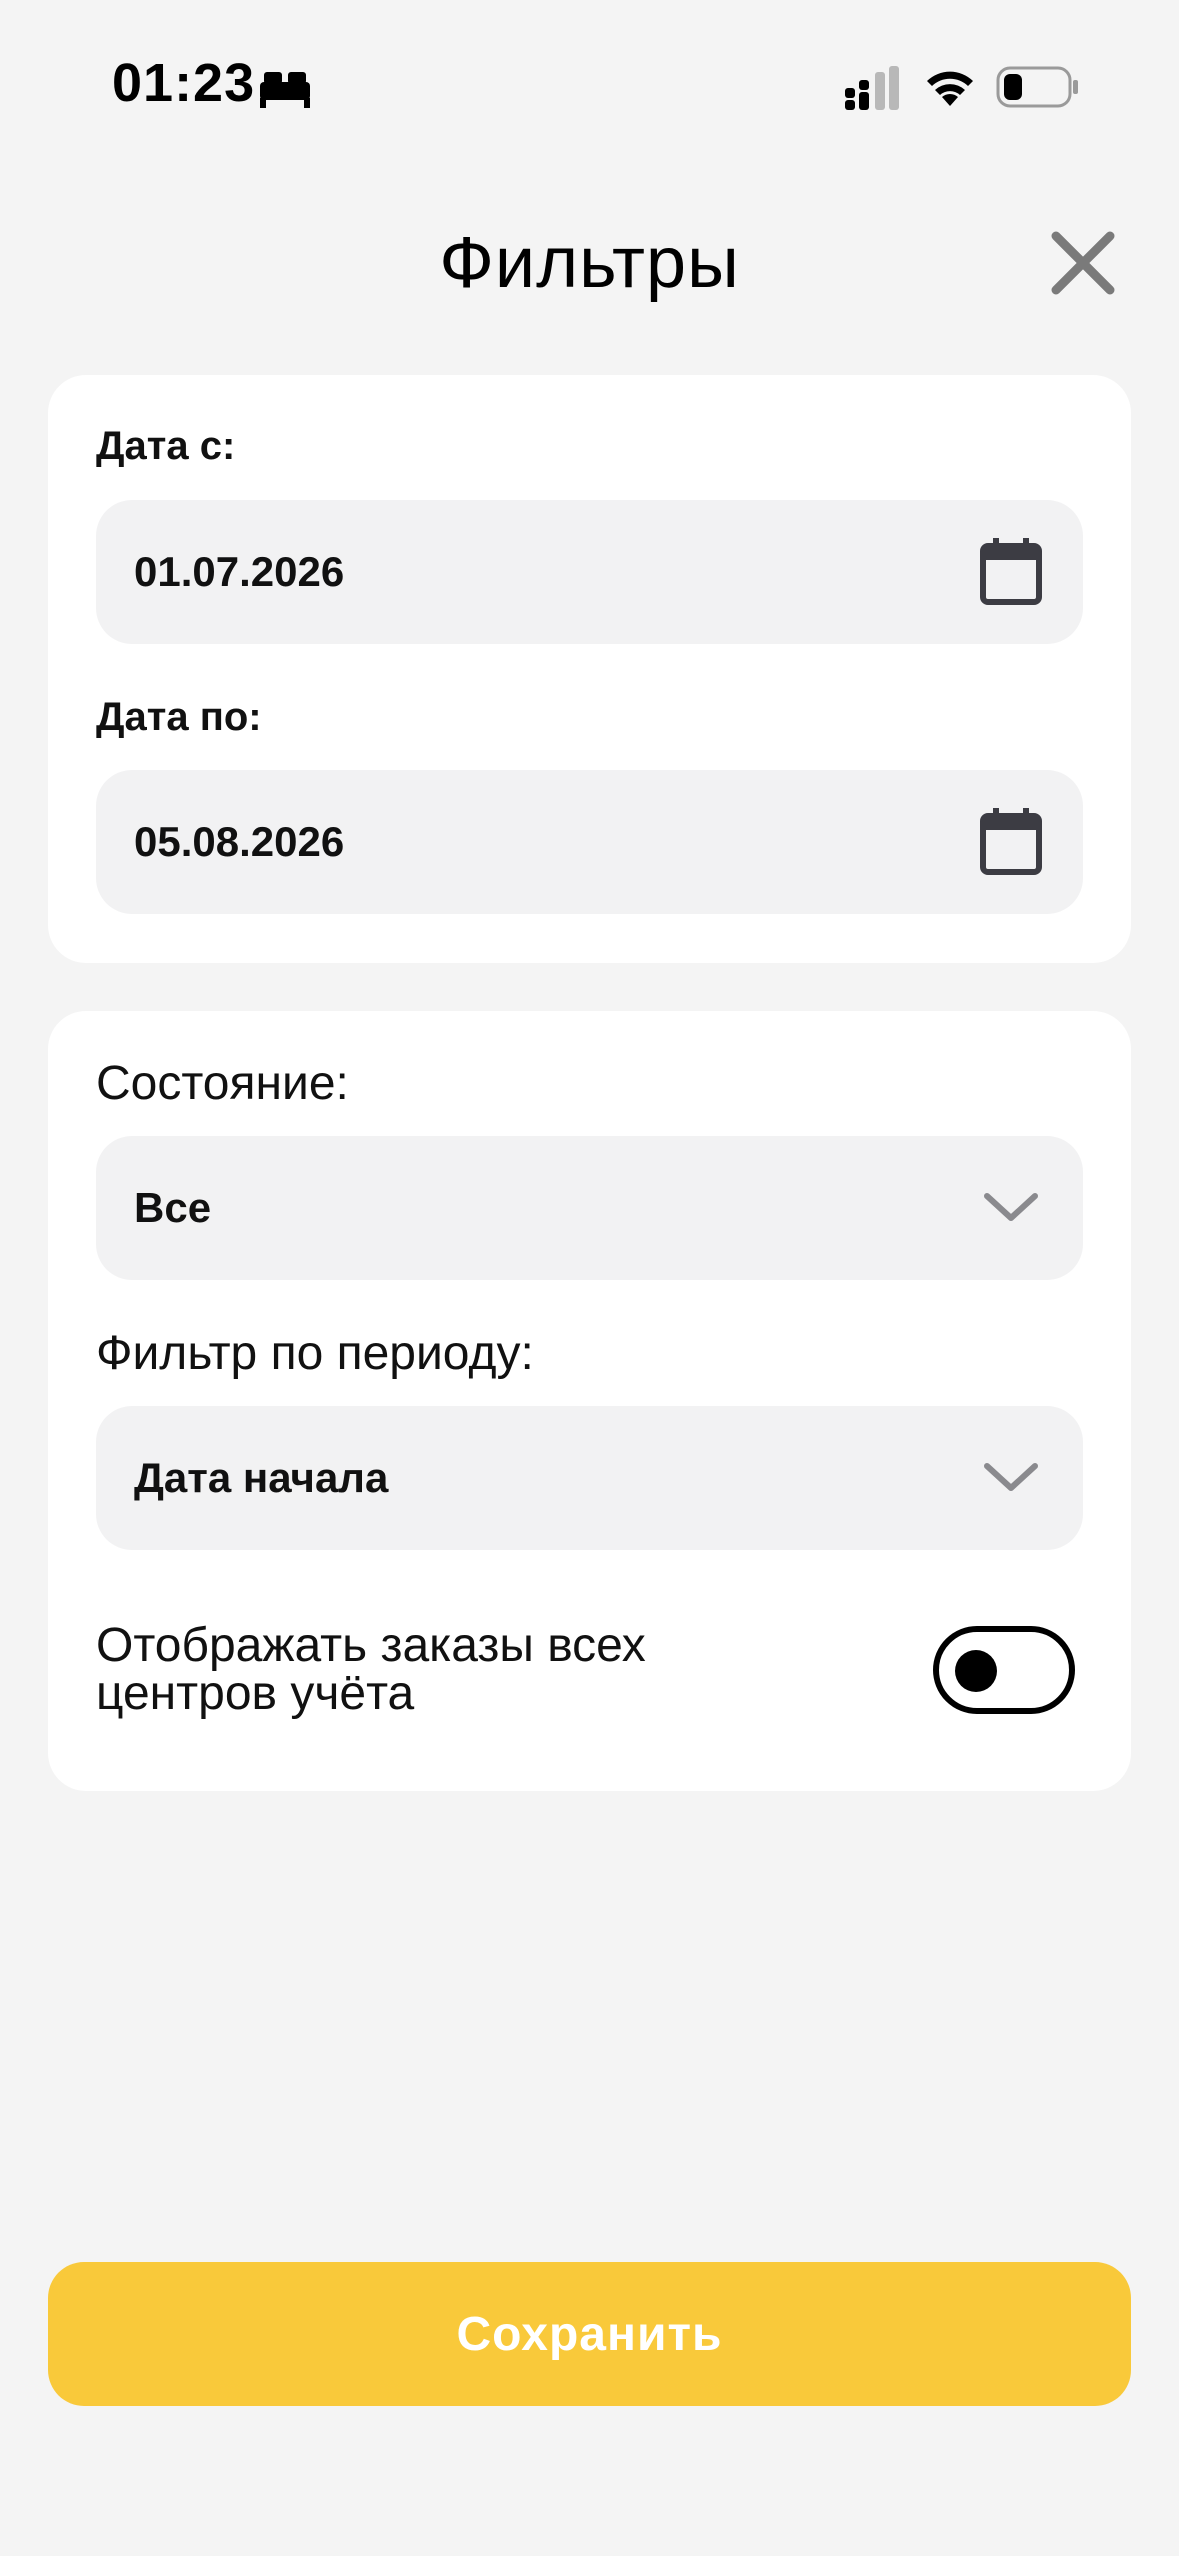 This screenshot has height=2556, width=1179. Describe the element at coordinates (255, 1693) in the screenshot. I see `toggle-label-line2: центров учёта` at that location.